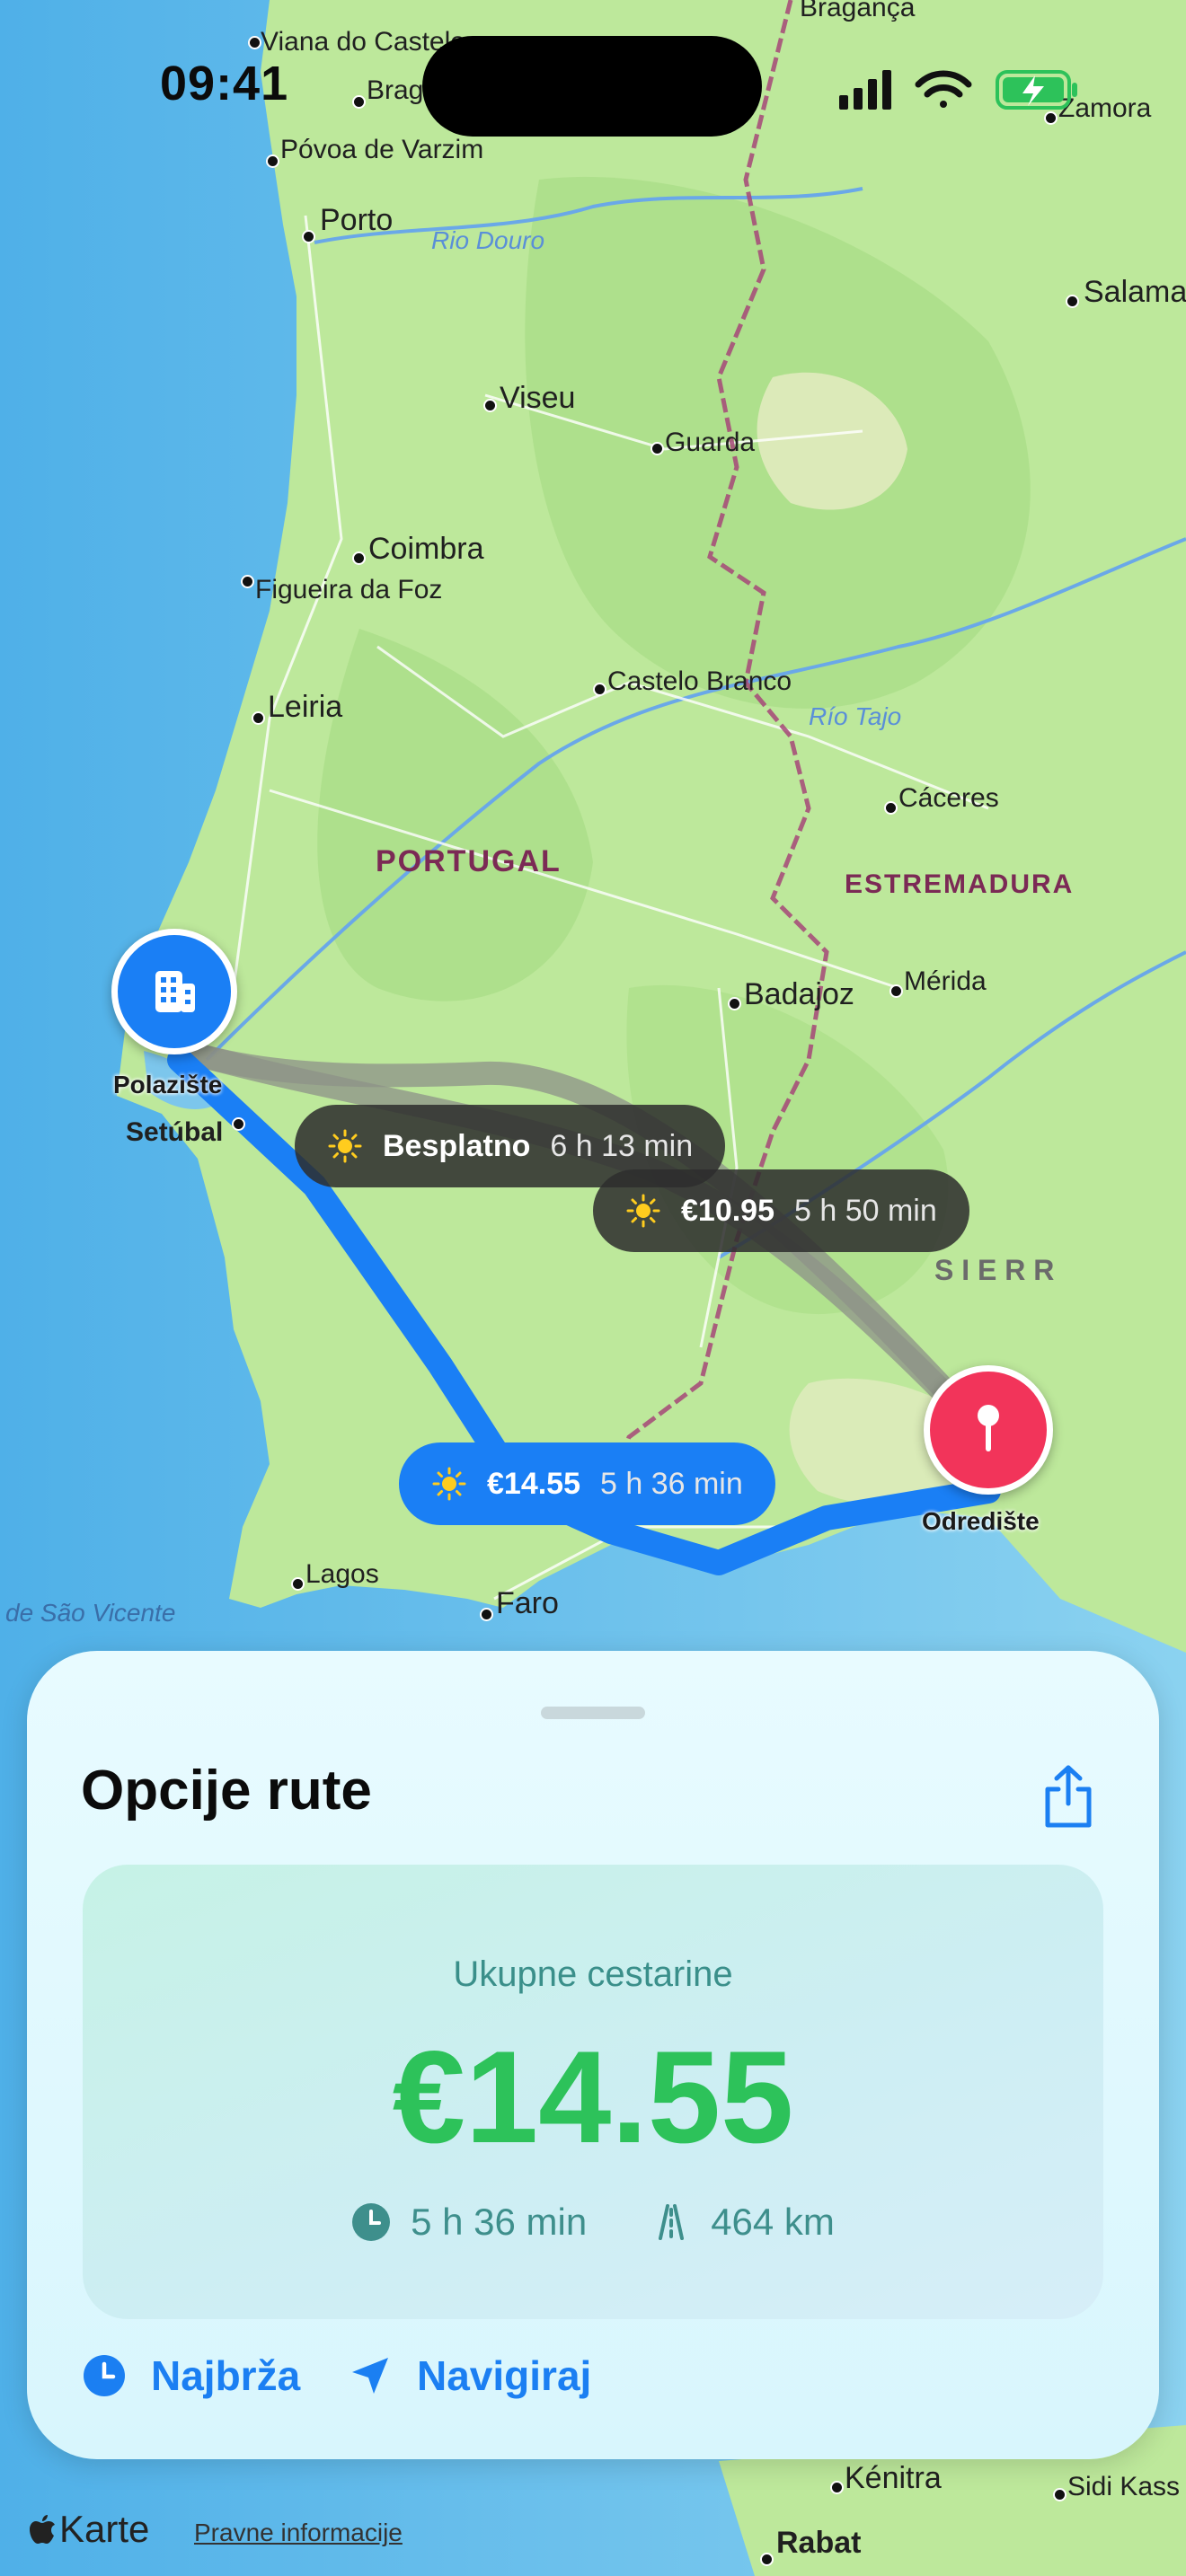 Image resolution: width=1186 pixels, height=2576 pixels. I want to click on map-label-guarda: Guarda, so click(710, 442).